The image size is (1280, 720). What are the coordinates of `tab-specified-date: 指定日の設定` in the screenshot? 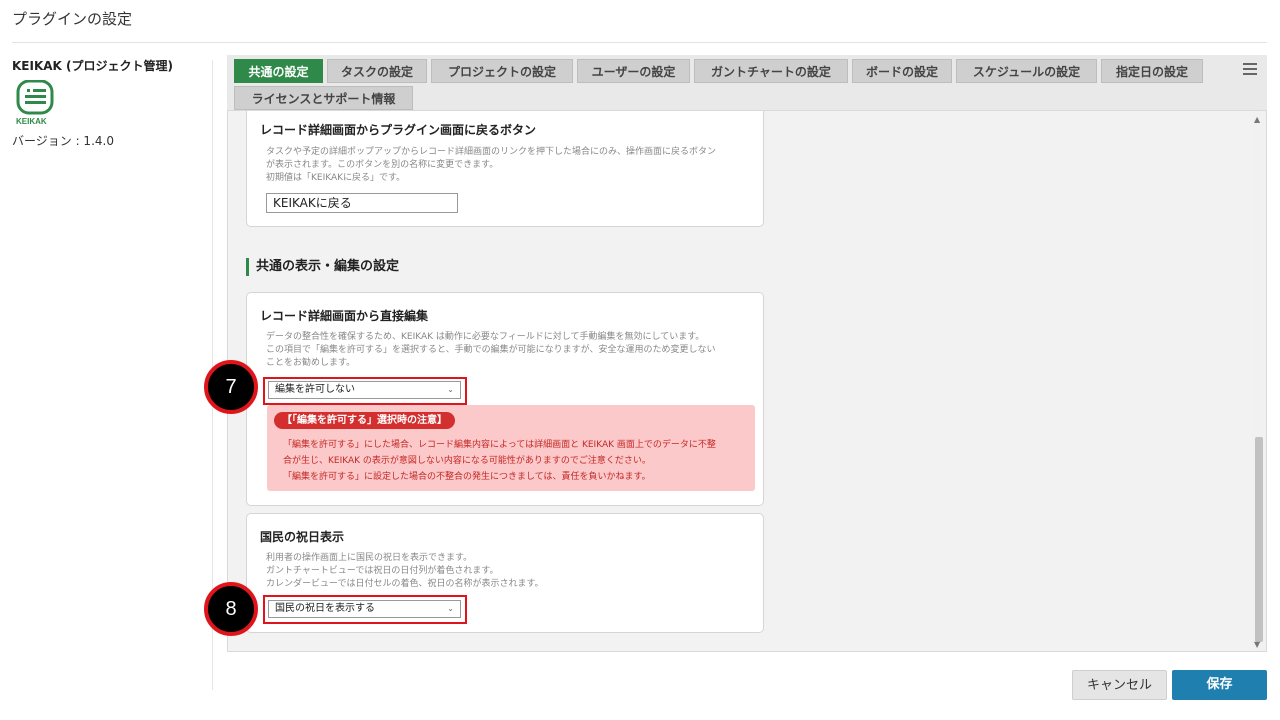 It's located at (1152, 71).